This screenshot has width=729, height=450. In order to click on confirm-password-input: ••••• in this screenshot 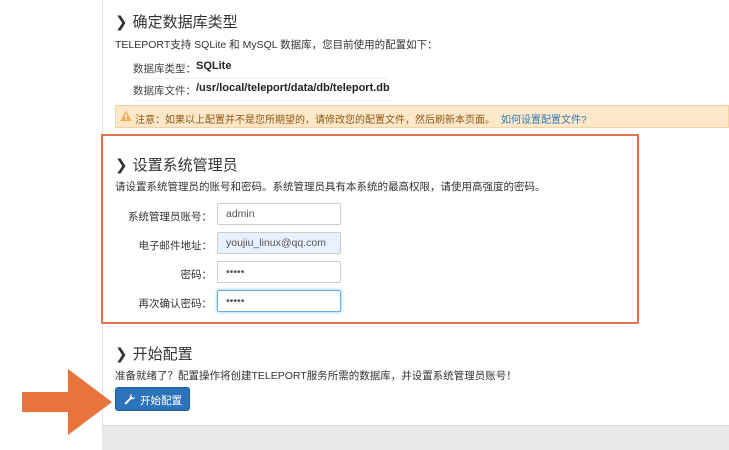, I will do `click(279, 301)`.